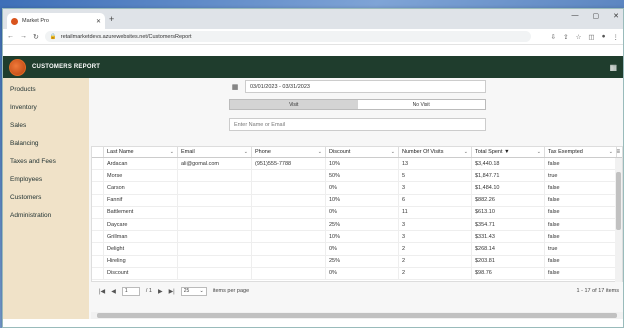 This screenshot has height=328, width=624. What do you see at coordinates (160, 291) in the screenshot?
I see `next-page-icon: ▶` at bounding box center [160, 291].